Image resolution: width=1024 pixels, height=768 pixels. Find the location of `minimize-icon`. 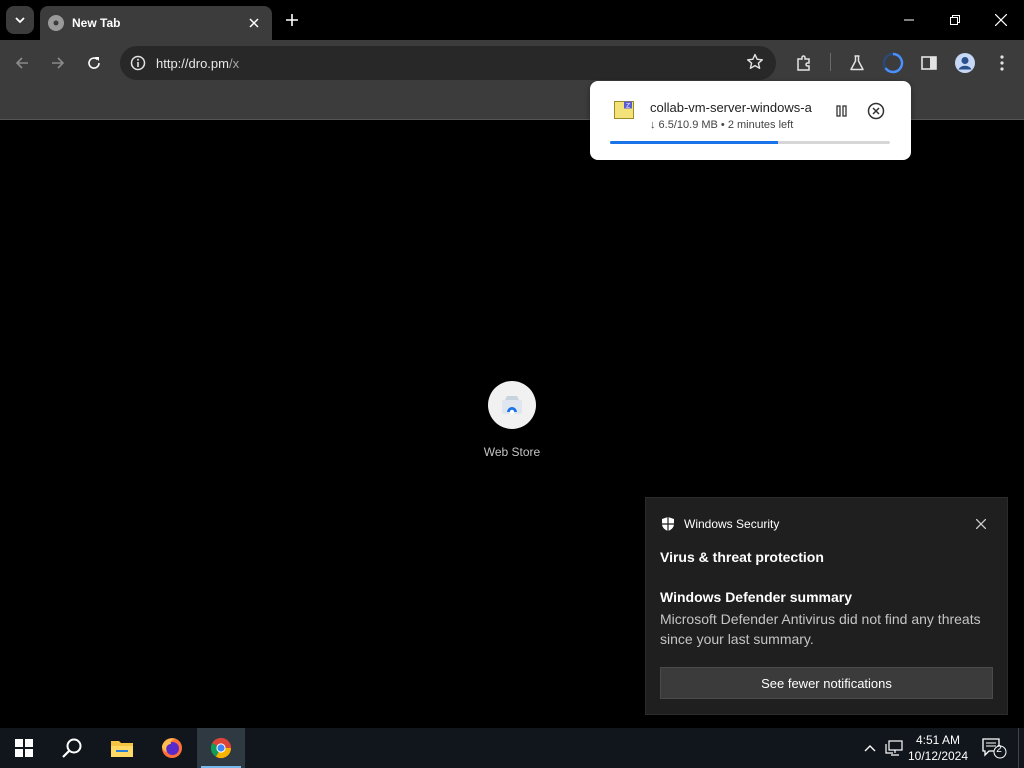

minimize-icon is located at coordinates (909, 20).